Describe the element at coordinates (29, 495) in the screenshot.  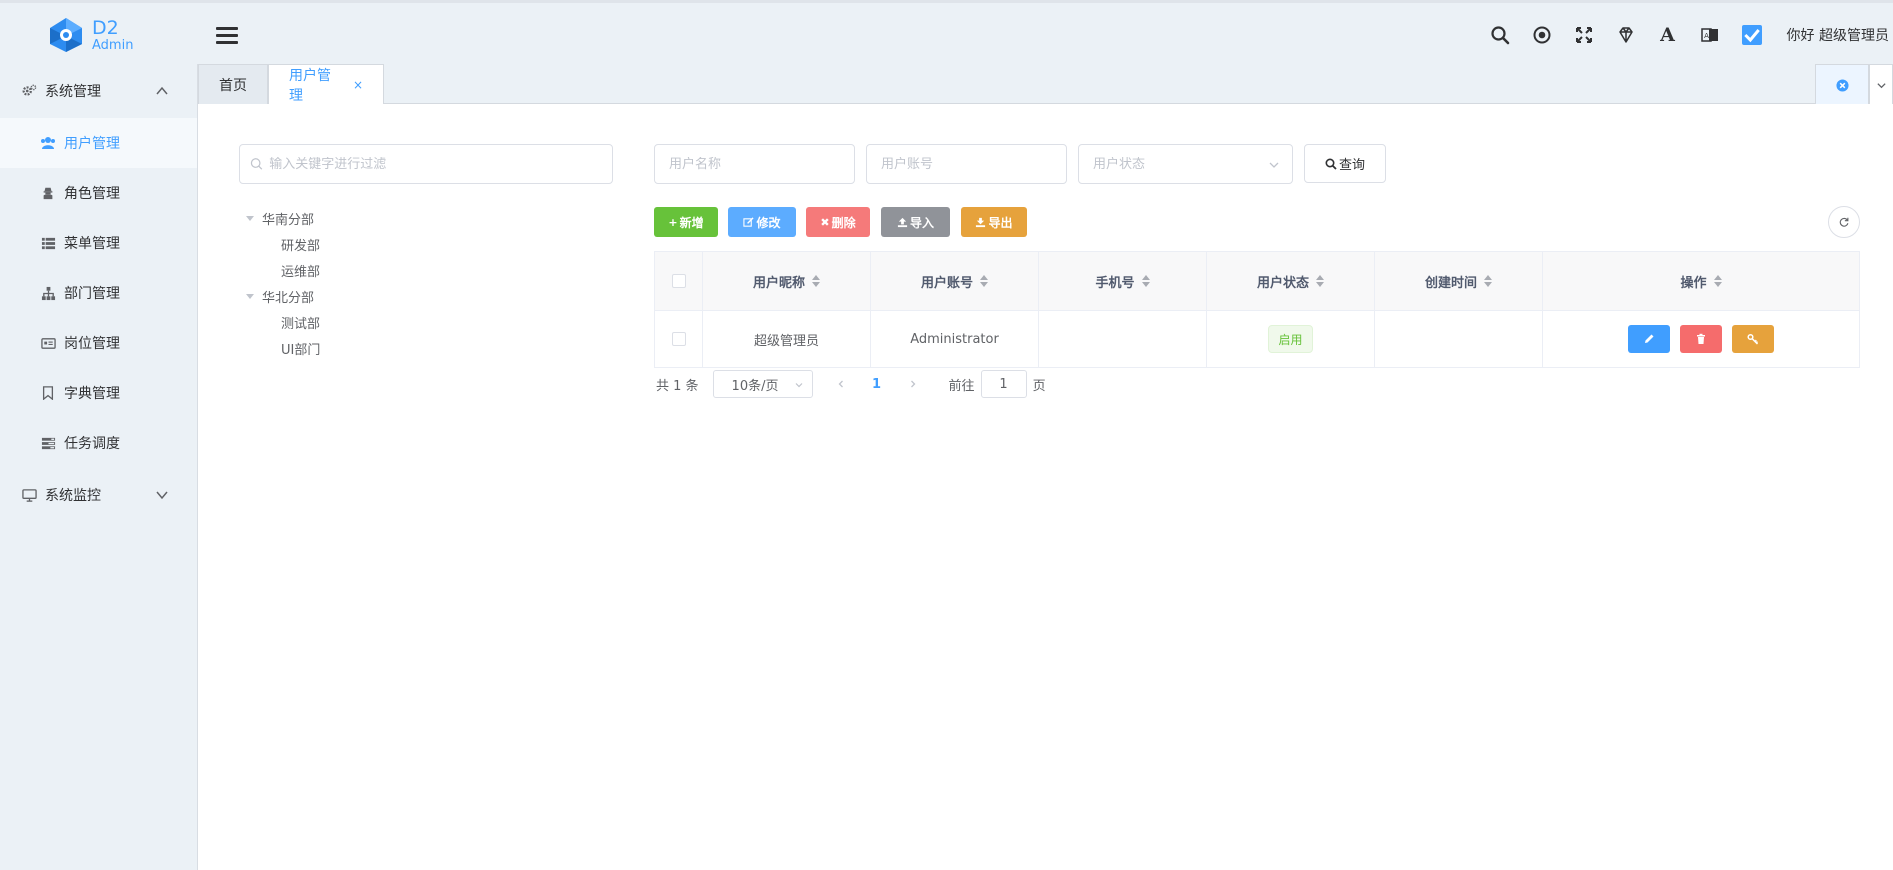
I see `desktop-icon` at that location.